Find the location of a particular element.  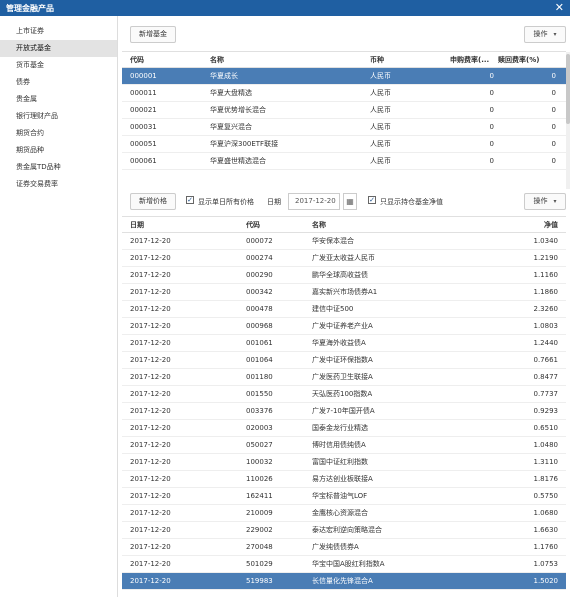

add-price-button: 新增价格 is located at coordinates (153, 201).